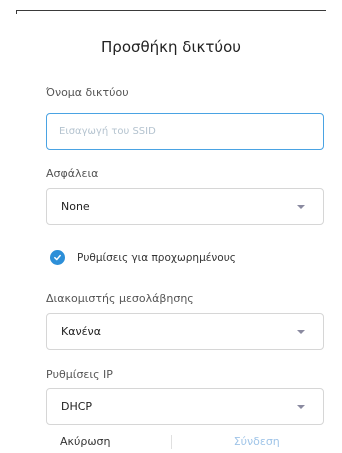 This screenshot has width=342, height=453. What do you see at coordinates (72, 173) in the screenshot?
I see `security-label: Ασφάλεια` at bounding box center [72, 173].